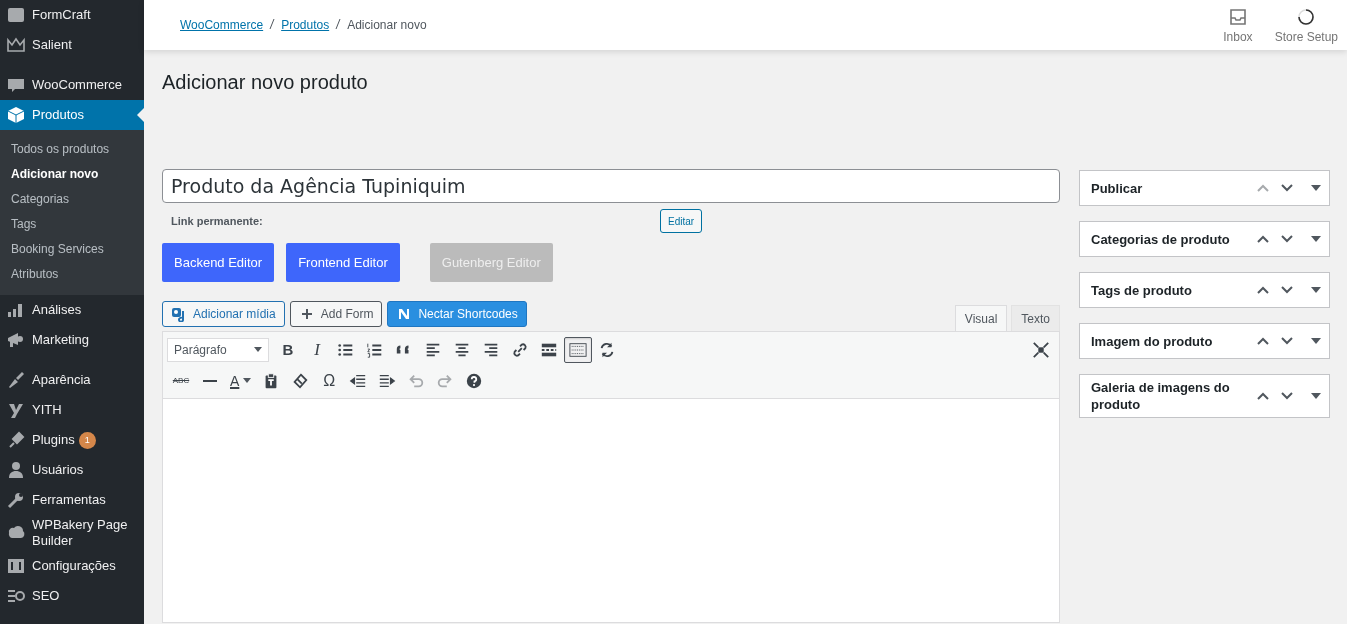 Image resolution: width=1347 pixels, height=624 pixels. What do you see at coordinates (343, 262) in the screenshot?
I see `editor-mode-button: Frontend Editor` at bounding box center [343, 262].